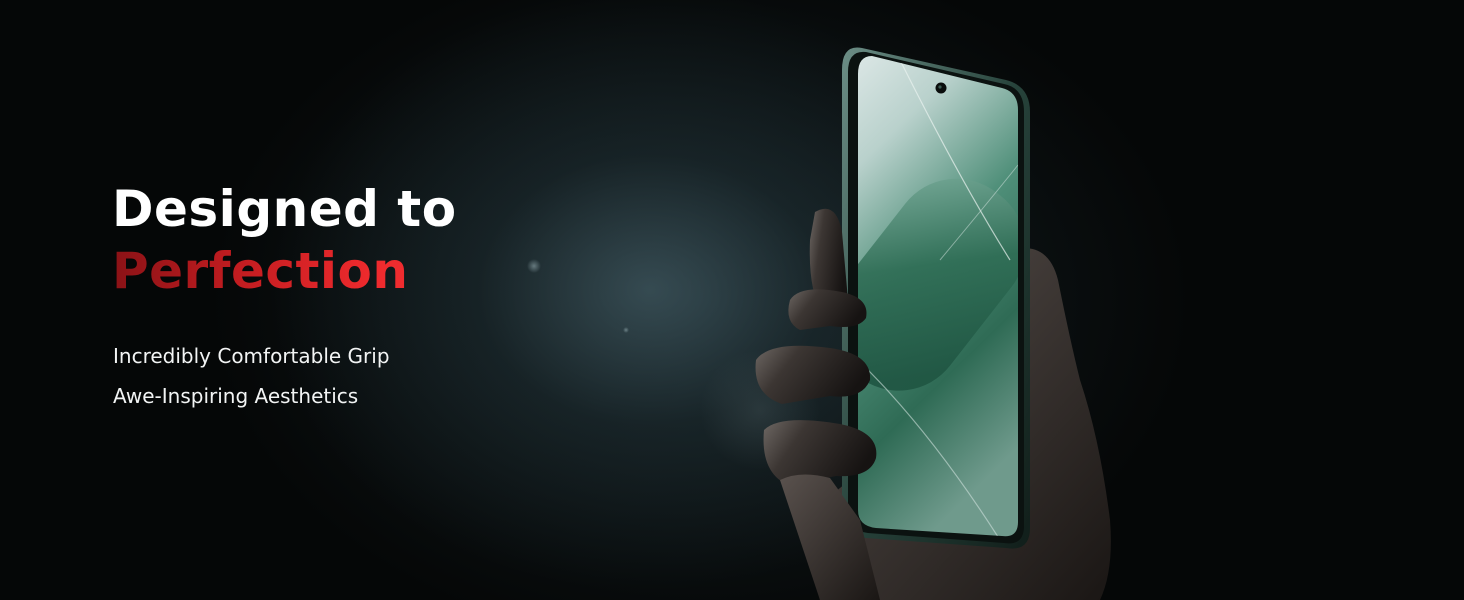 This screenshot has height=600, width=1464. What do you see at coordinates (284, 271) in the screenshot?
I see `headline-line-2-accent: Perfection` at bounding box center [284, 271].